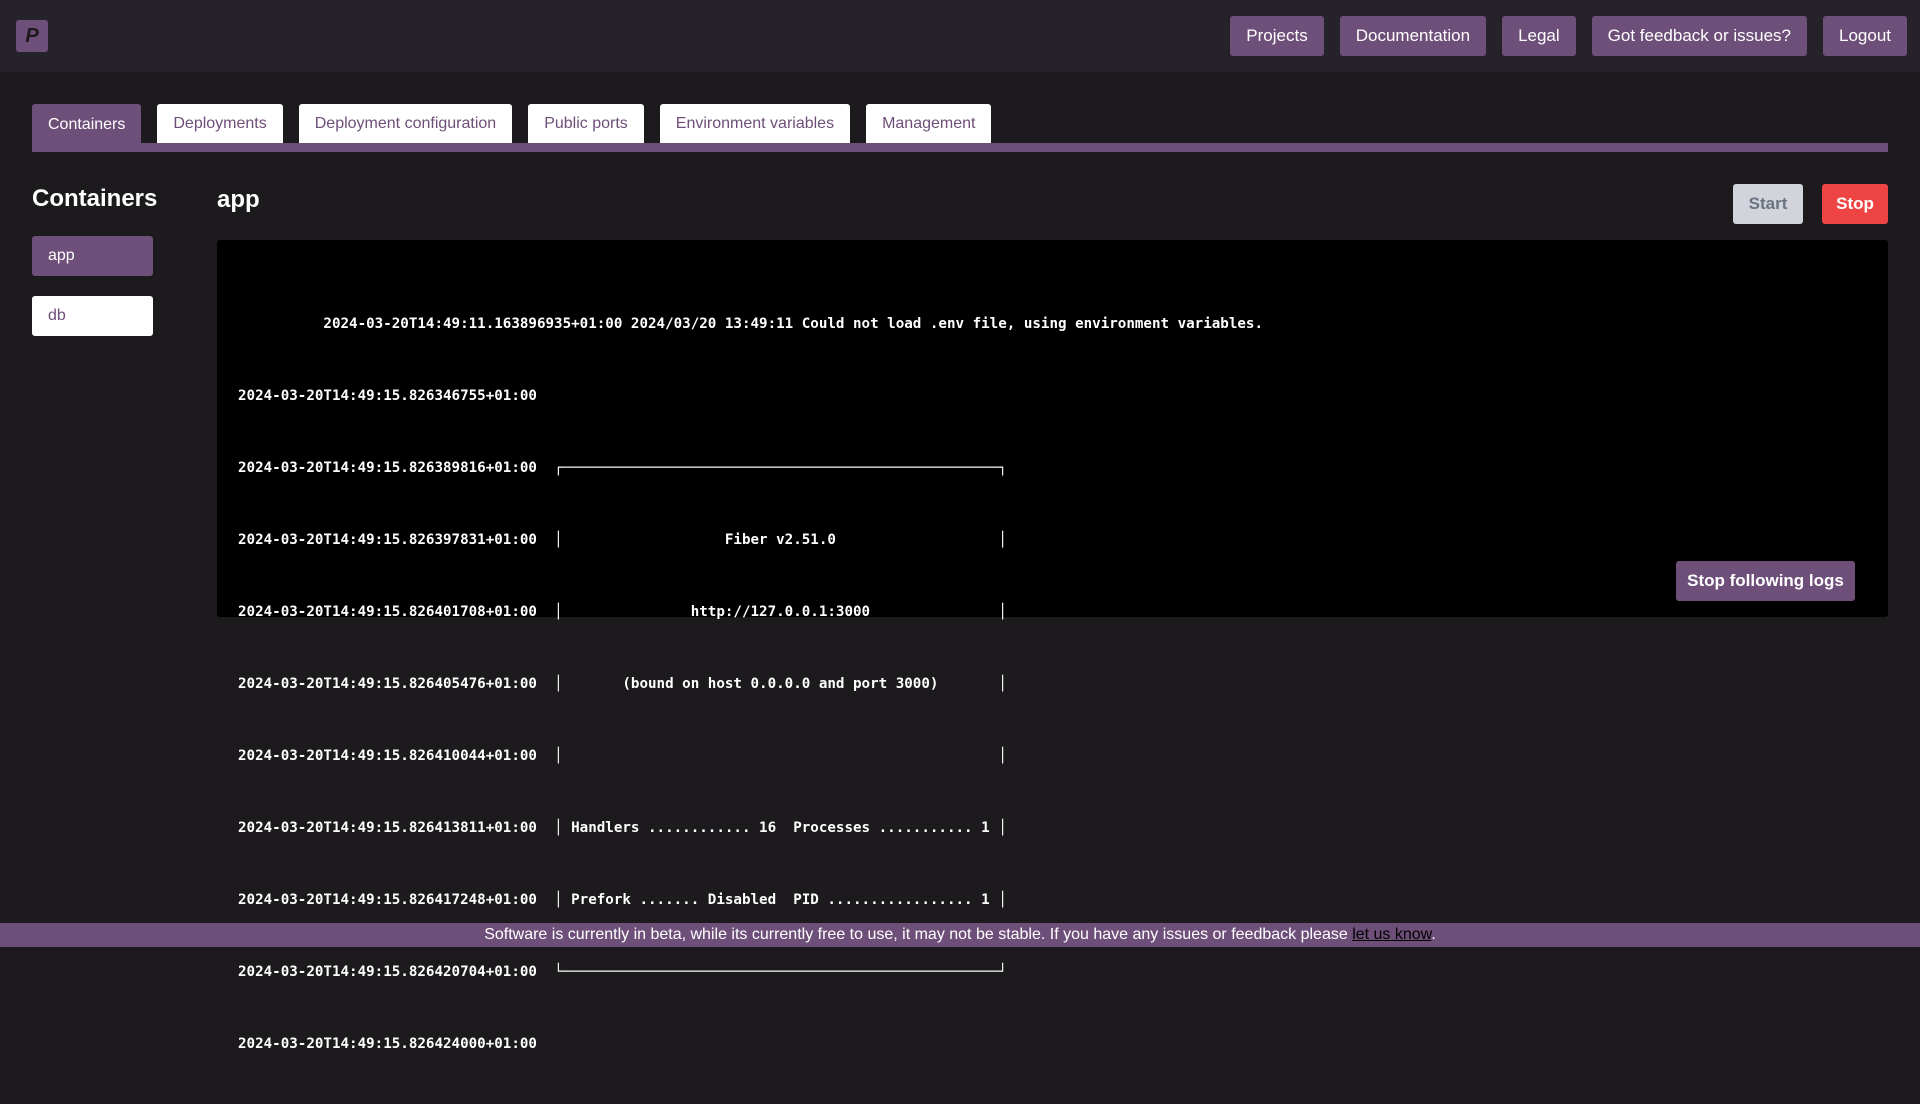  Describe the element at coordinates (1277, 36) in the screenshot. I see `projects-button: Projects` at that location.